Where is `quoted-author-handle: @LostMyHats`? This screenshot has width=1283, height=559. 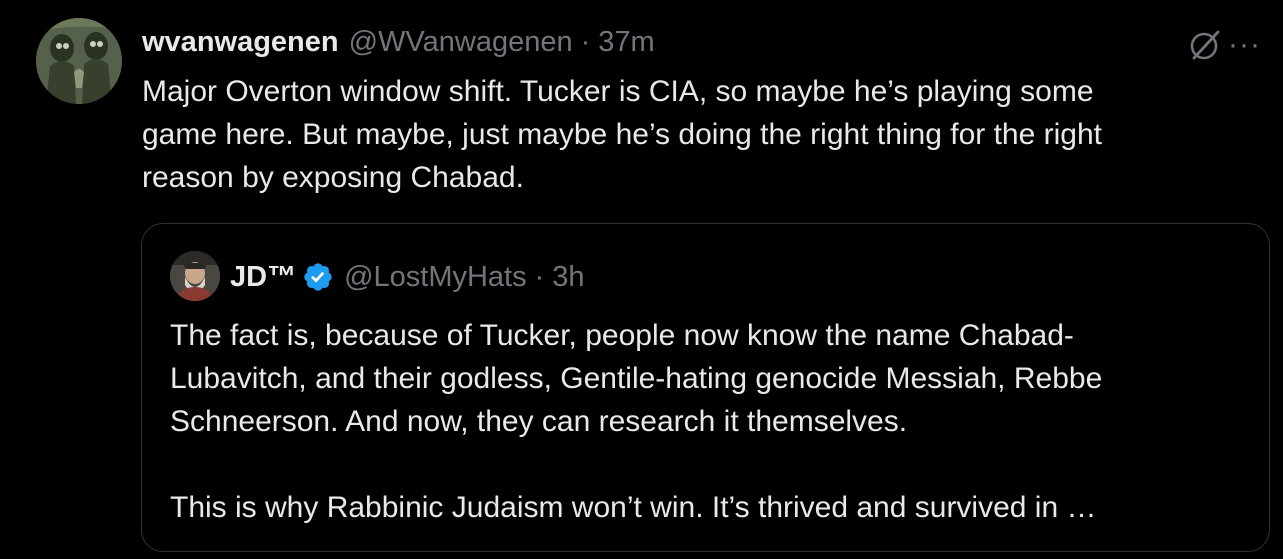
quoted-author-handle: @LostMyHats is located at coordinates (435, 277).